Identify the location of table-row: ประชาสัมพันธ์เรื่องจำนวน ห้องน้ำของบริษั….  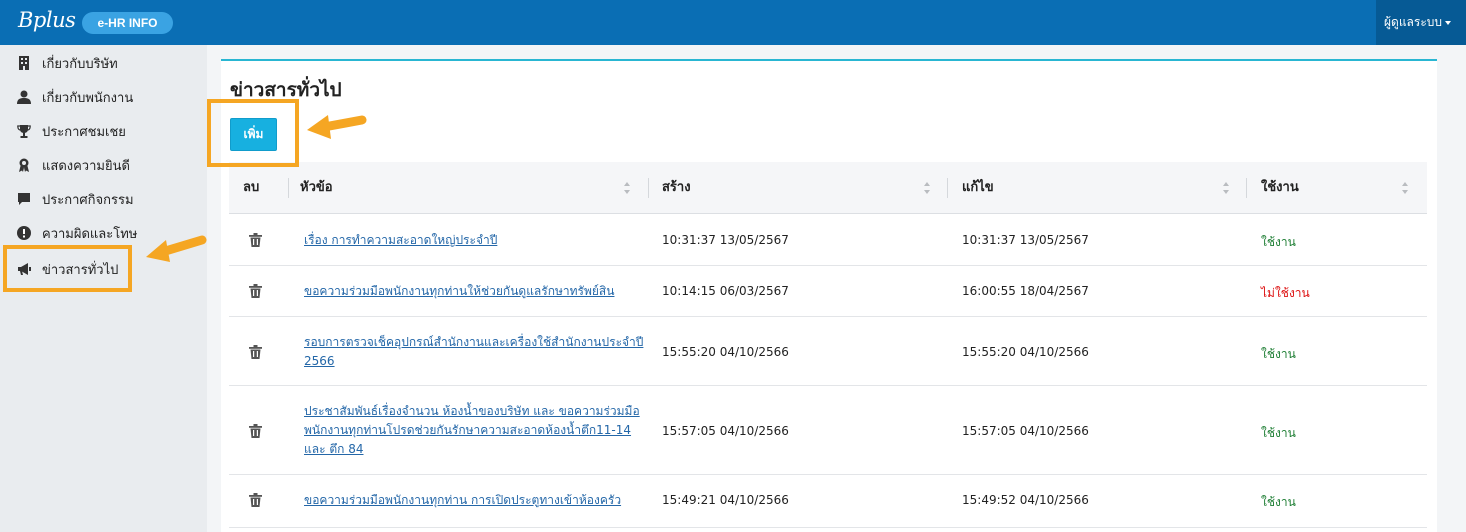
(828, 430).